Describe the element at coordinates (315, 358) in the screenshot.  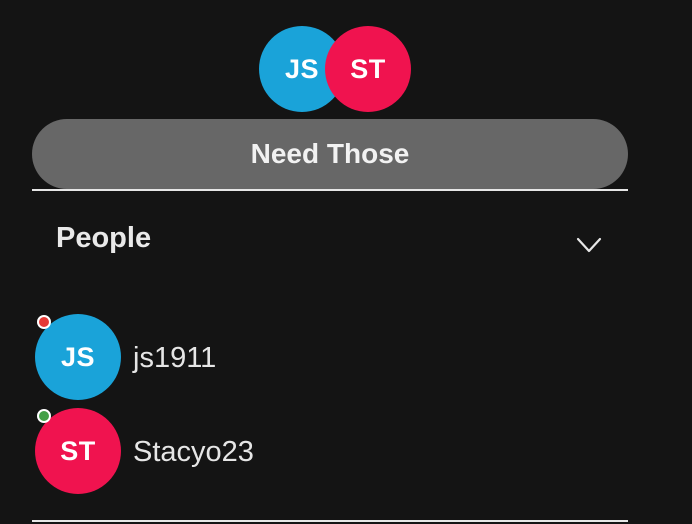
I see `list-item: JS js1911` at that location.